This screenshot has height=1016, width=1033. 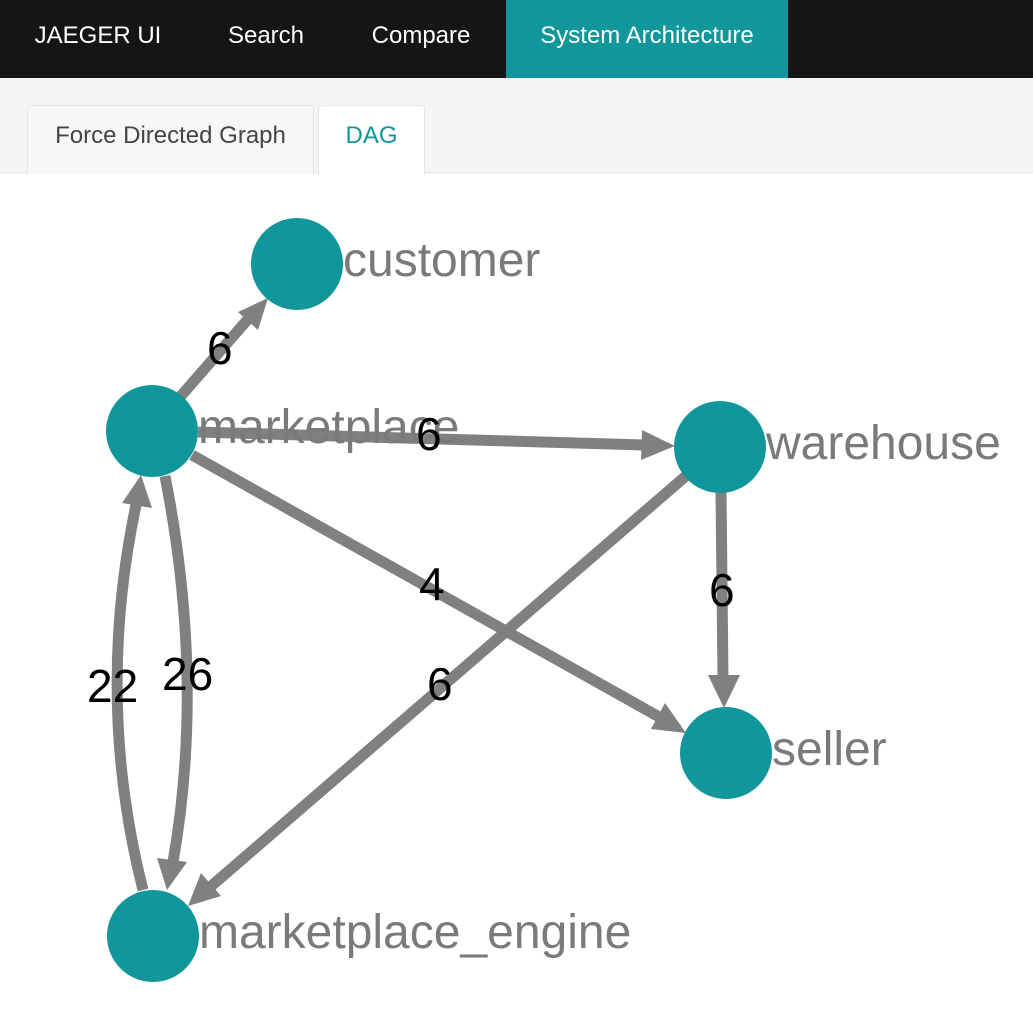 I want to click on node-marketplace, so click(x=152, y=431).